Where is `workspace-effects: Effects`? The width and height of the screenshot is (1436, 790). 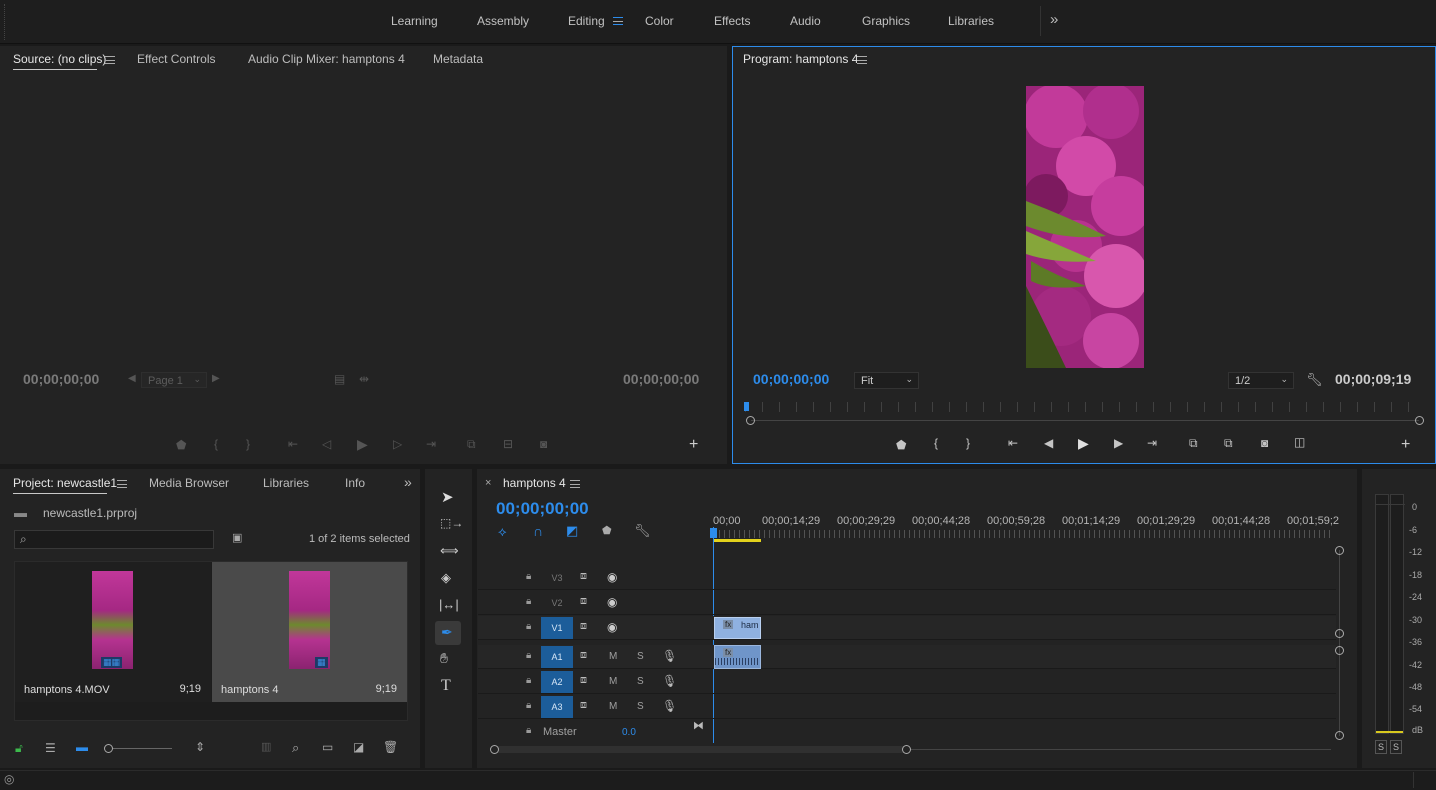
workspace-effects: Effects is located at coordinates (732, 21).